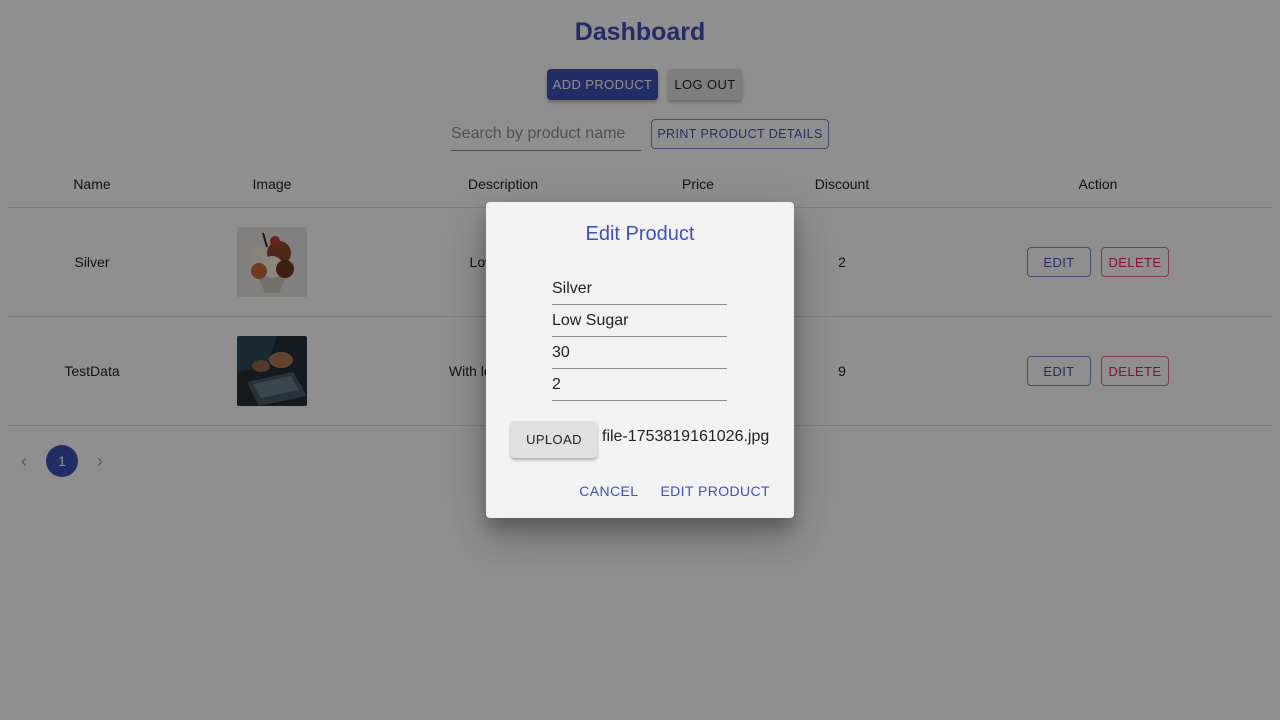  Describe the element at coordinates (608, 491) in the screenshot. I see `cancel-button: CANCEL` at that location.